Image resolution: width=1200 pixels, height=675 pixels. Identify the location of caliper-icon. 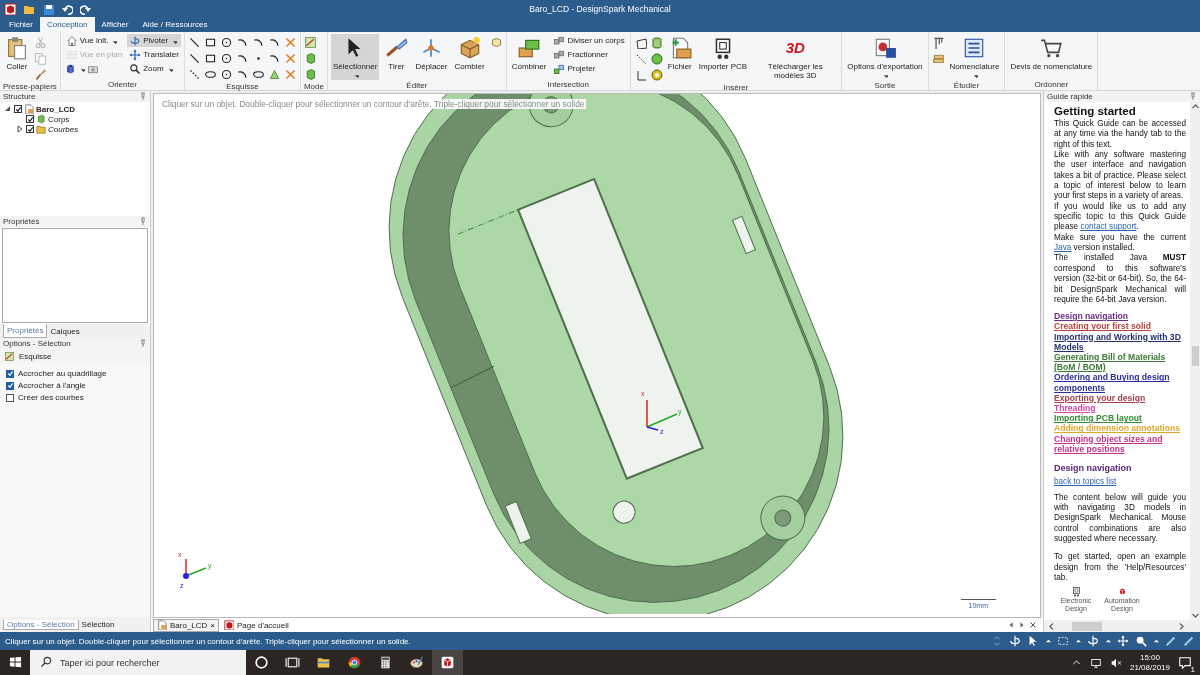
(938, 42).